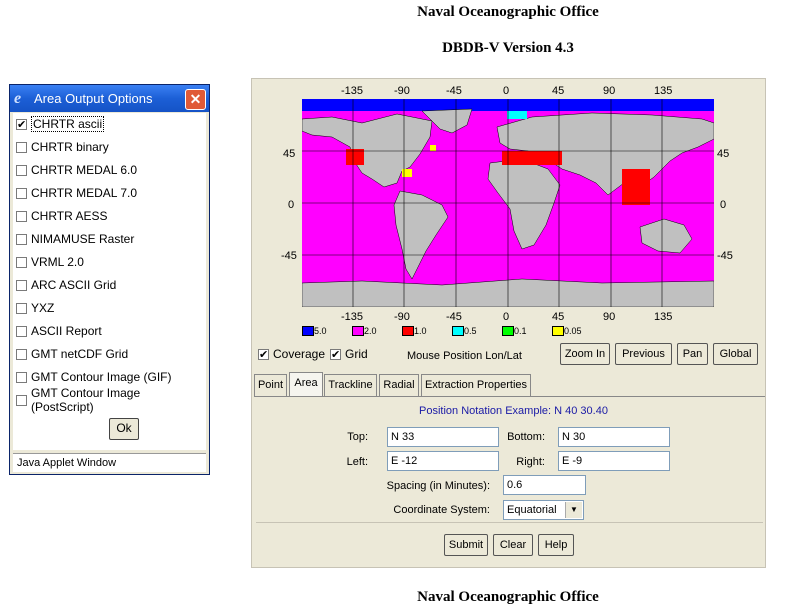 The height and width of the screenshot is (612, 786). Describe the element at coordinates (399, 385) in the screenshot. I see `tab-radial: Radial` at that location.